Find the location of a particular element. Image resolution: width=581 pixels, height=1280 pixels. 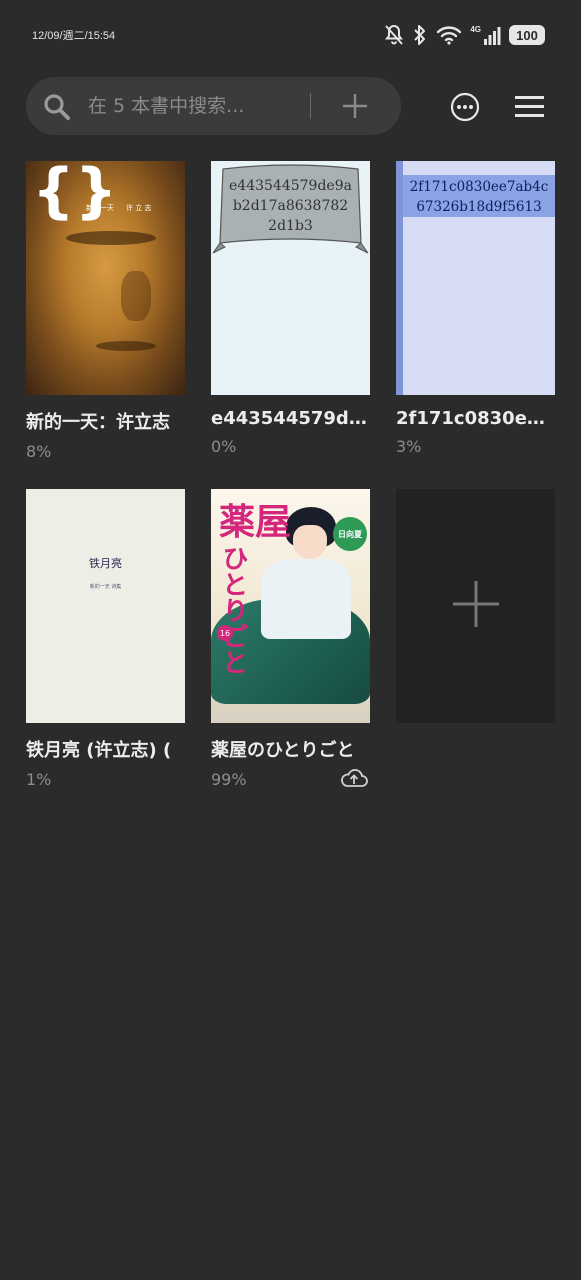

cover-hash-text: 2f171c0830ee7ab4c 67326b18d9f5613 is located at coordinates (479, 197).